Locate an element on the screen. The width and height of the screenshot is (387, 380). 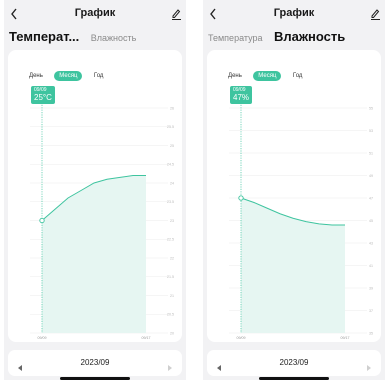
y-tick-label: 43 is located at coordinates (371, 243).